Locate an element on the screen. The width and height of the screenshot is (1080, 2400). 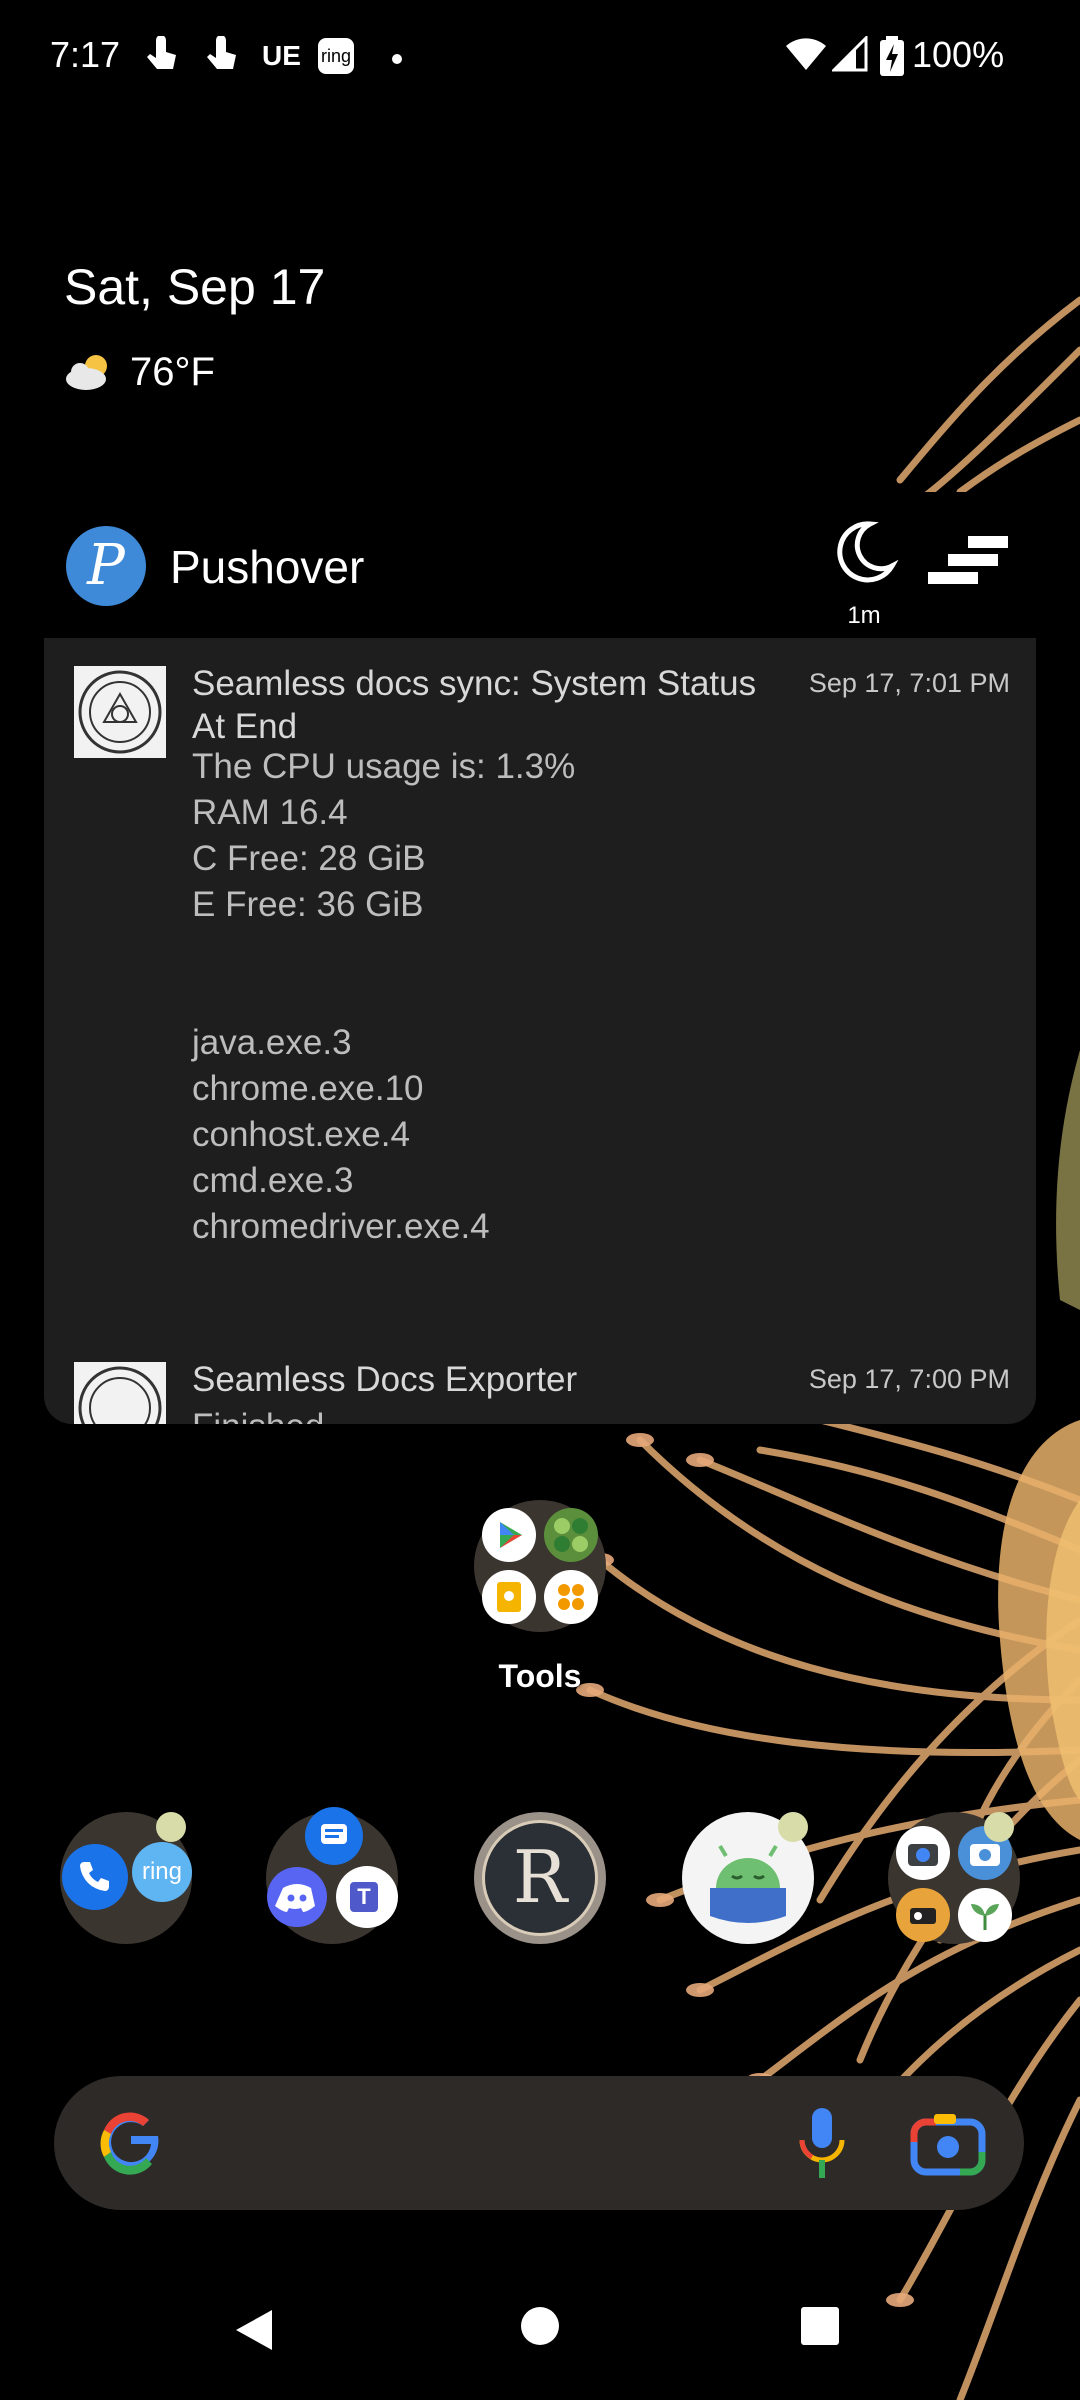
status-time: 7:17 is located at coordinates (85, 54).